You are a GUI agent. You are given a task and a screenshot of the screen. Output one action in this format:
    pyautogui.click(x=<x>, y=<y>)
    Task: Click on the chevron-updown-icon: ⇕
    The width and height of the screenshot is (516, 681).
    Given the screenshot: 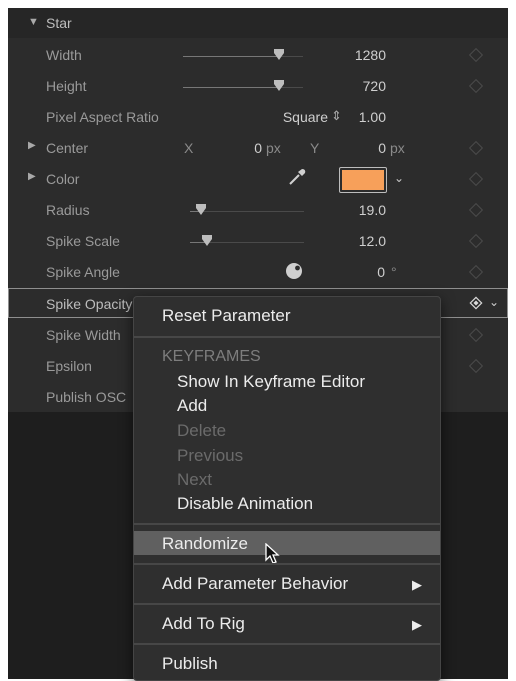 What is the action you would take?
    pyautogui.click(x=336, y=116)
    